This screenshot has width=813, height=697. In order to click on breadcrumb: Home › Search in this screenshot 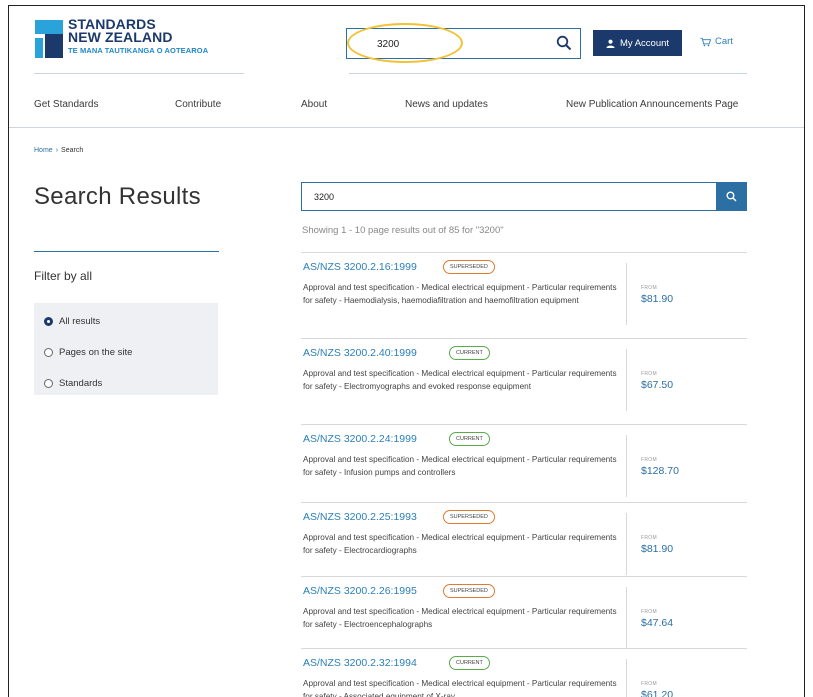, I will do `click(58, 150)`.